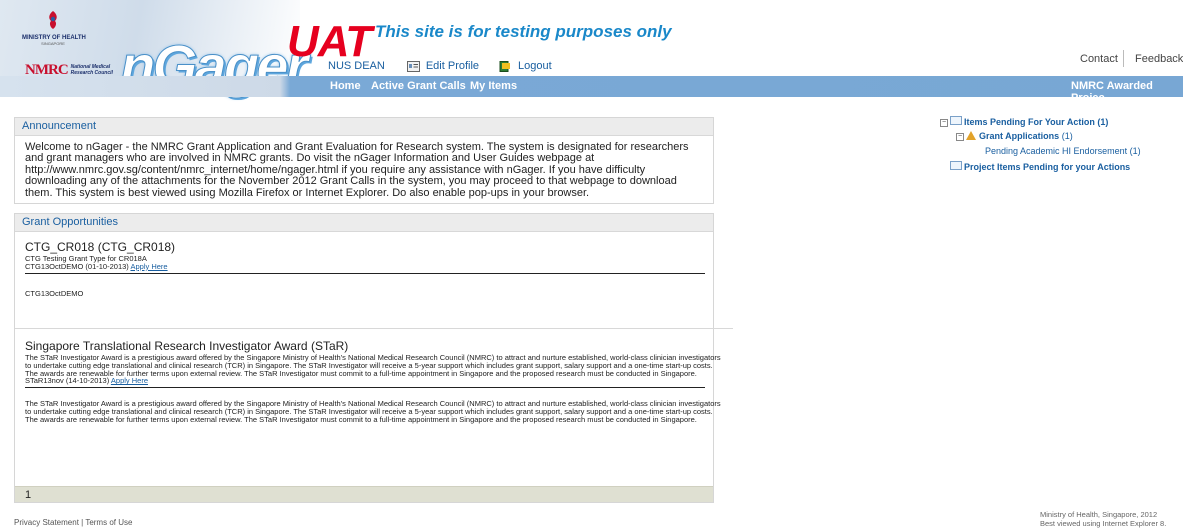 This screenshot has height=531, width=1183. What do you see at coordinates (1099, 59) in the screenshot?
I see `contact-link: Contact` at bounding box center [1099, 59].